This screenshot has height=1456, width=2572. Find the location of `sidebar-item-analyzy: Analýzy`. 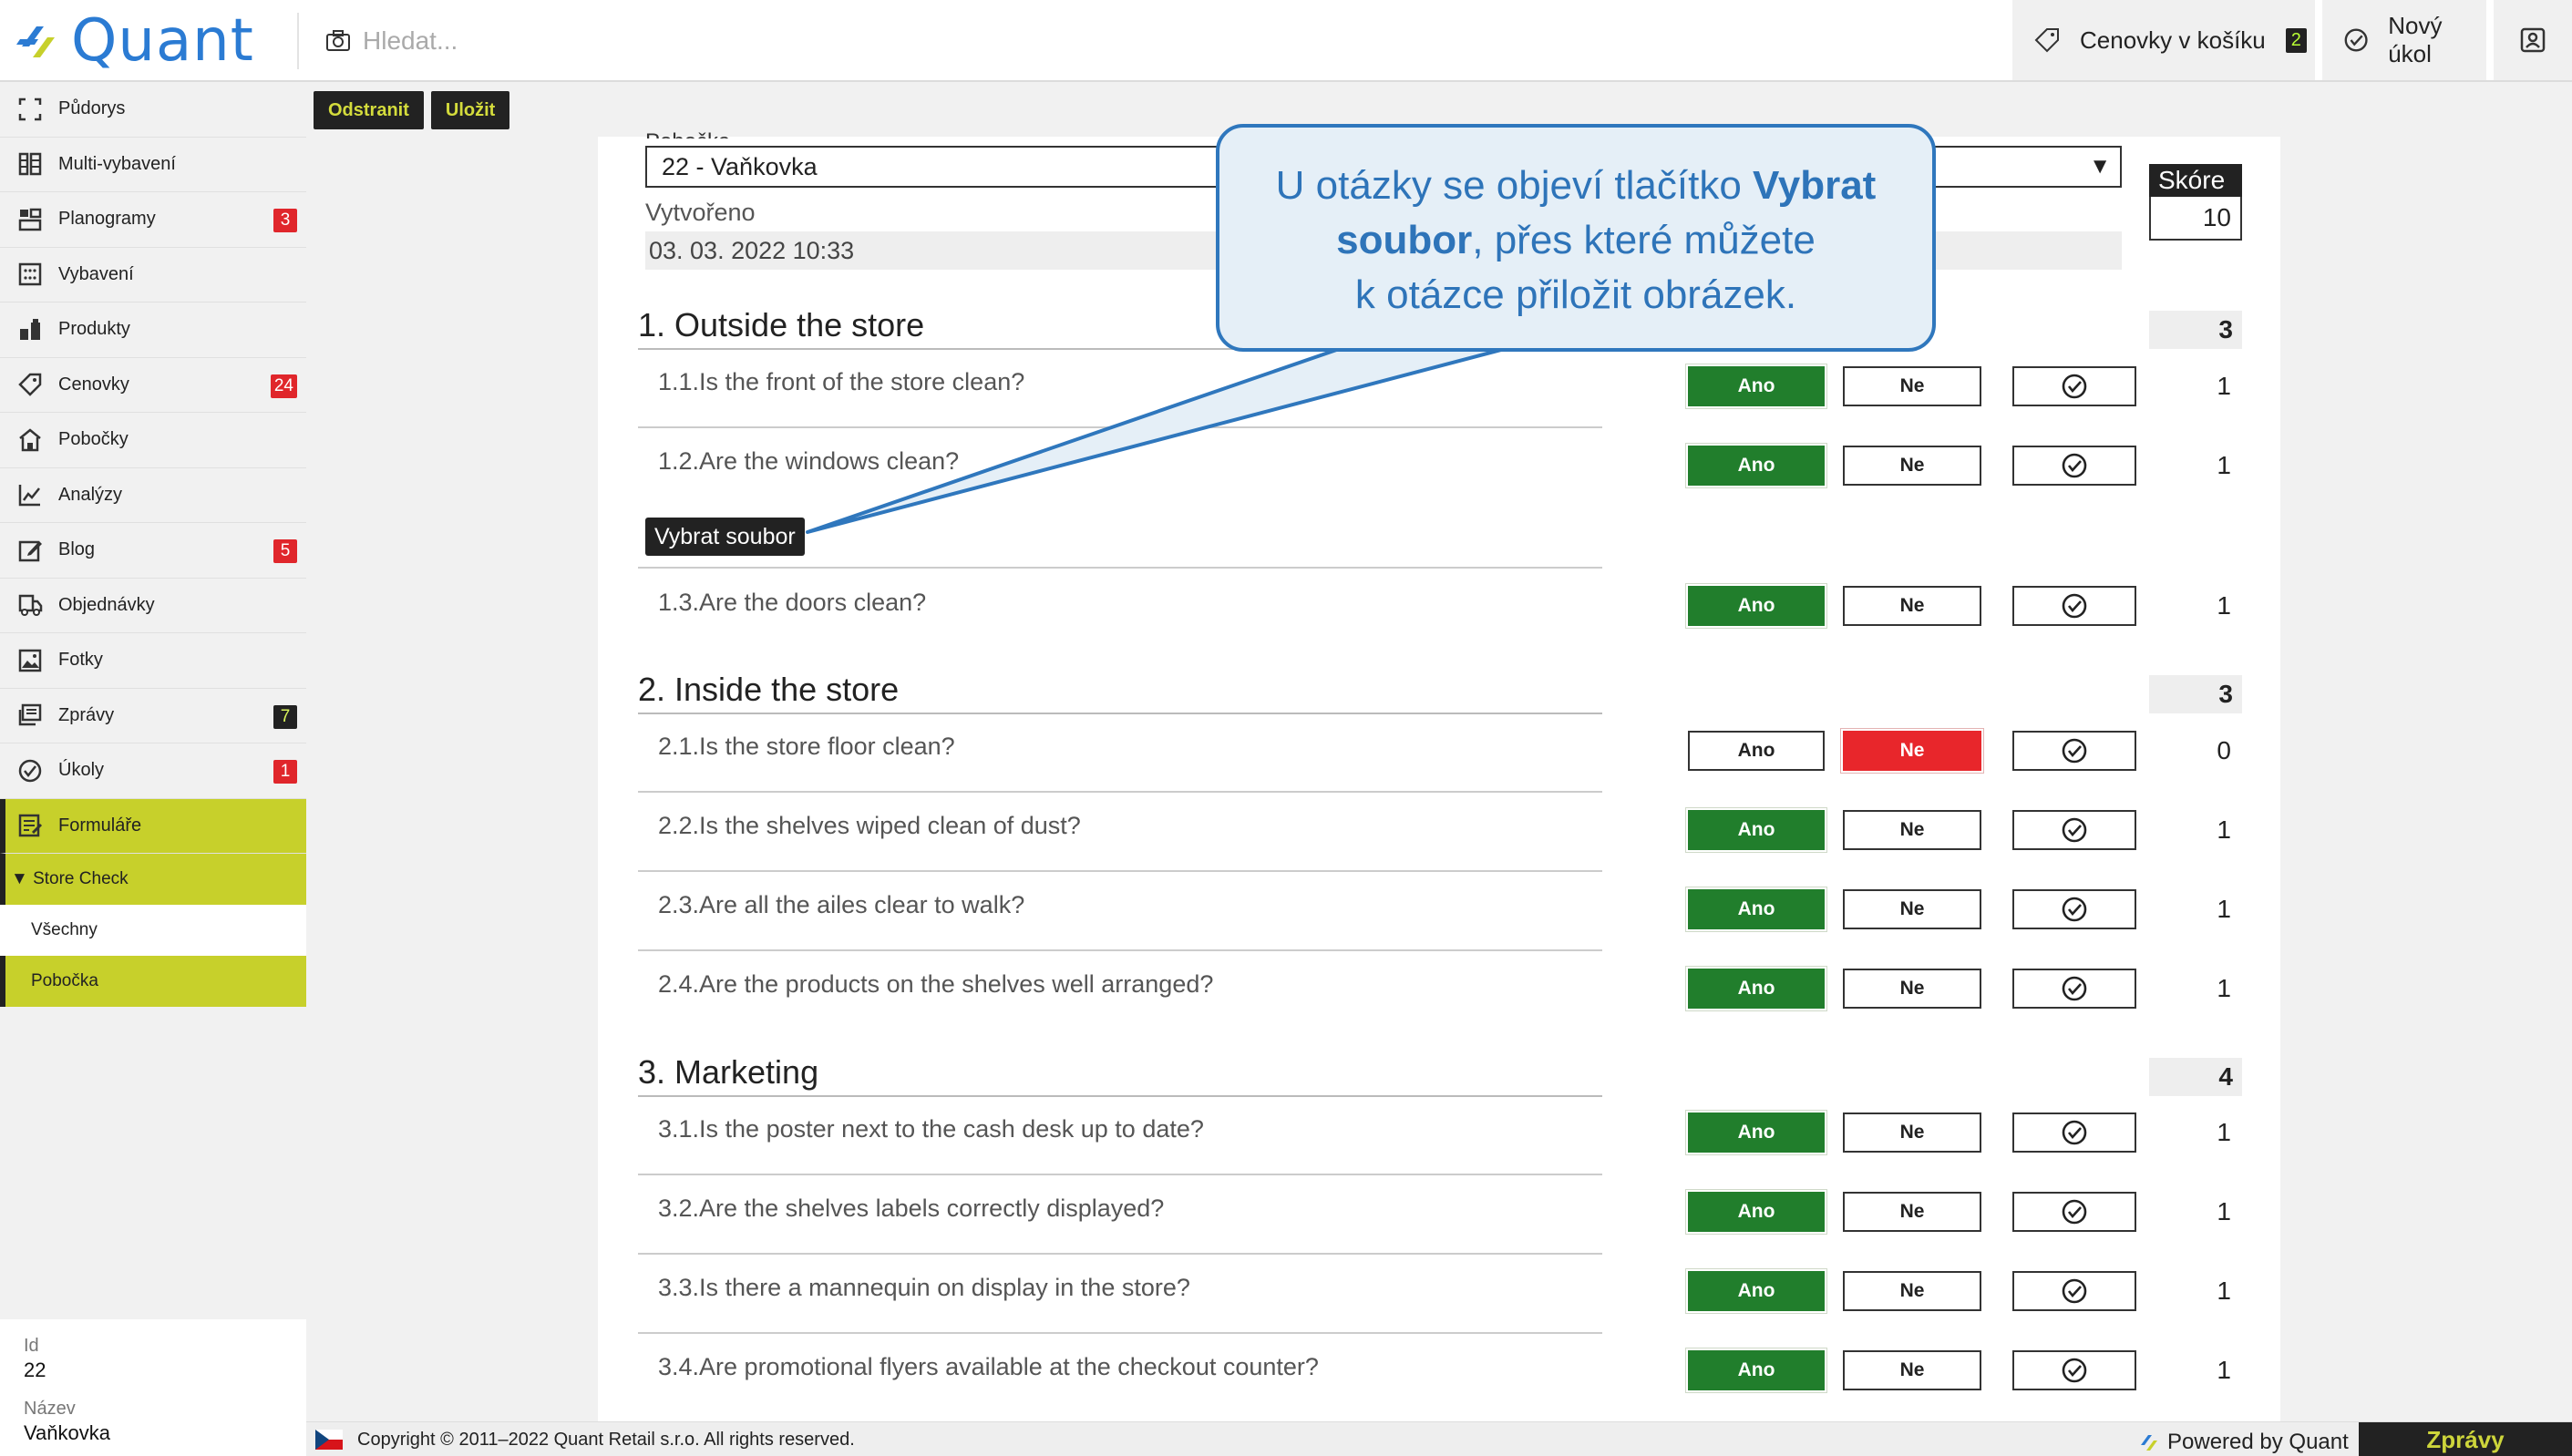

sidebar-item-analyzy: Analýzy is located at coordinates (153, 495).